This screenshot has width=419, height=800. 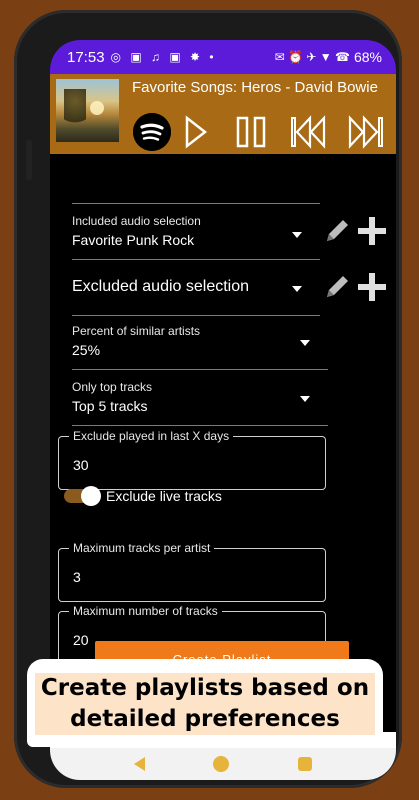 I want to click on status-time: 17:53, so click(x=86, y=57).